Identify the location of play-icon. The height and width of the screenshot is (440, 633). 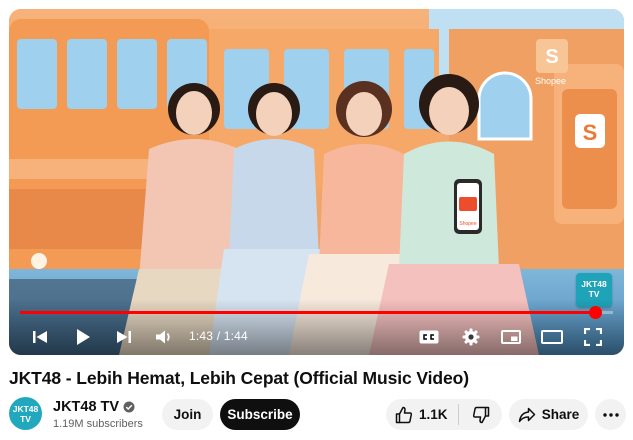
(83, 337).